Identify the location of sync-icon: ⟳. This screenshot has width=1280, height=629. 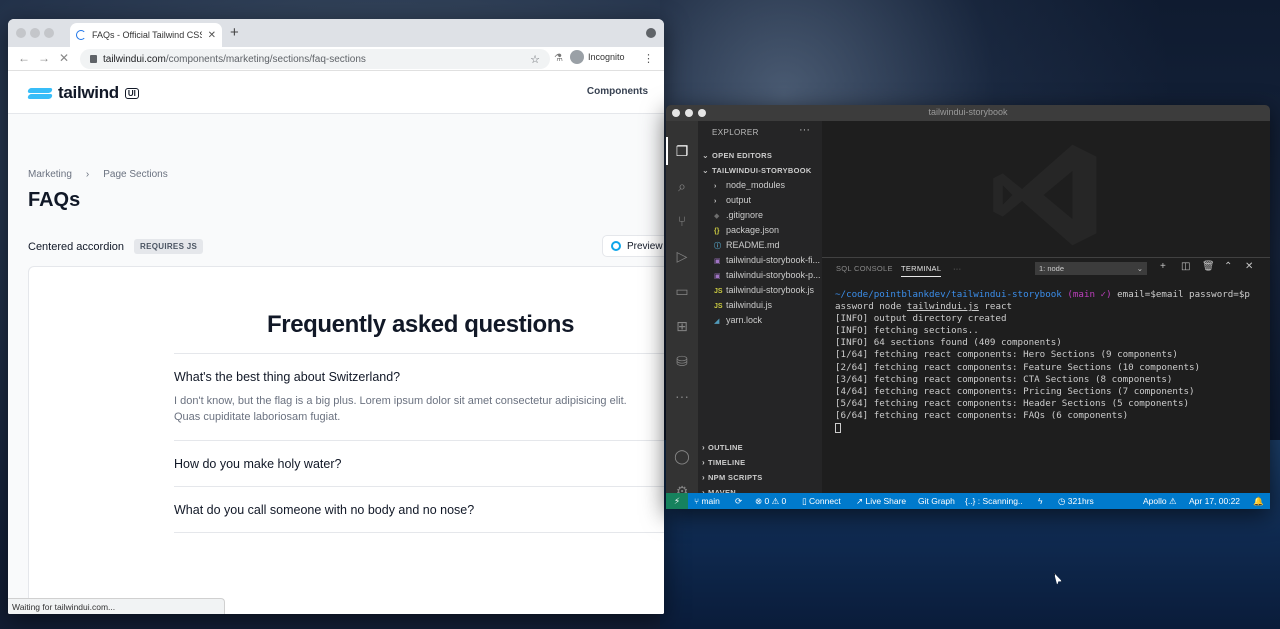
(738, 501).